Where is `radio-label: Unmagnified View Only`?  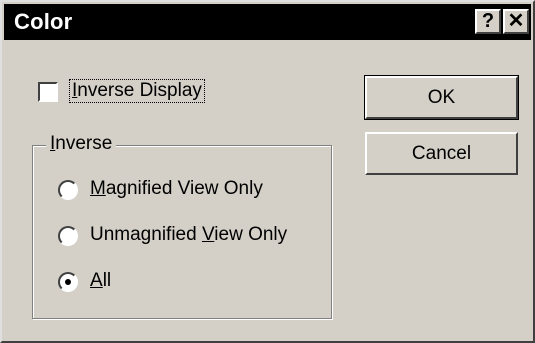 radio-label: Unmagnified View Only is located at coordinates (188, 235).